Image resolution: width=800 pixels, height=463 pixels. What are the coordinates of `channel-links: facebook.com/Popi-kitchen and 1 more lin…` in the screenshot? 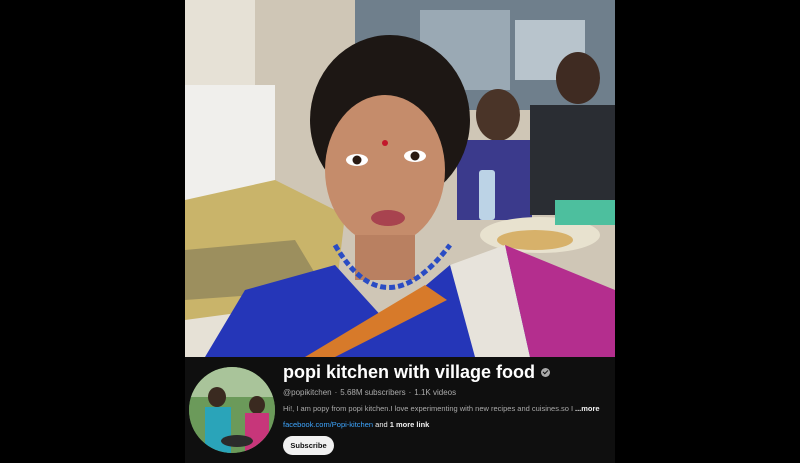 It's located at (356, 424).